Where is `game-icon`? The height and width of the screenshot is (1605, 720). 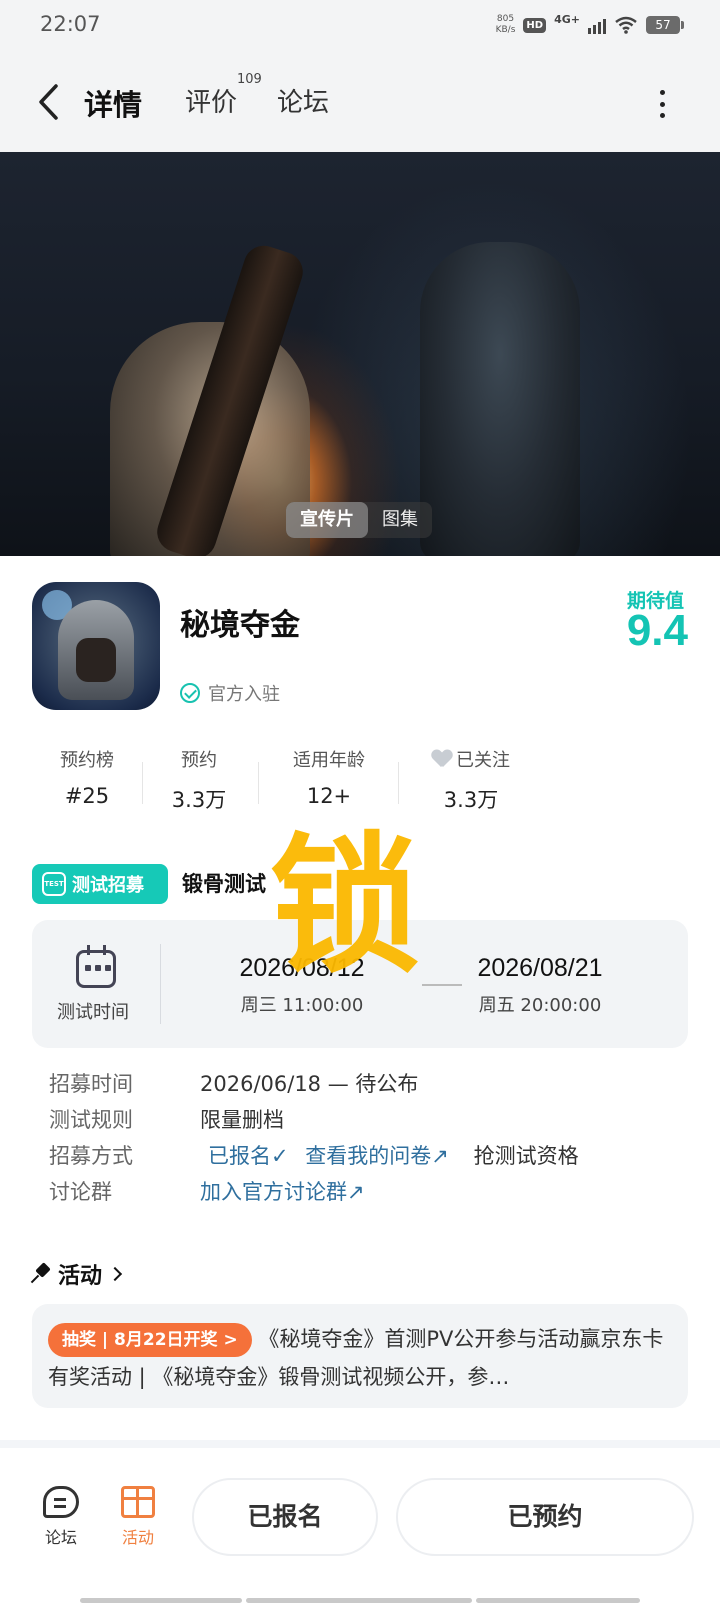 game-icon is located at coordinates (96, 646).